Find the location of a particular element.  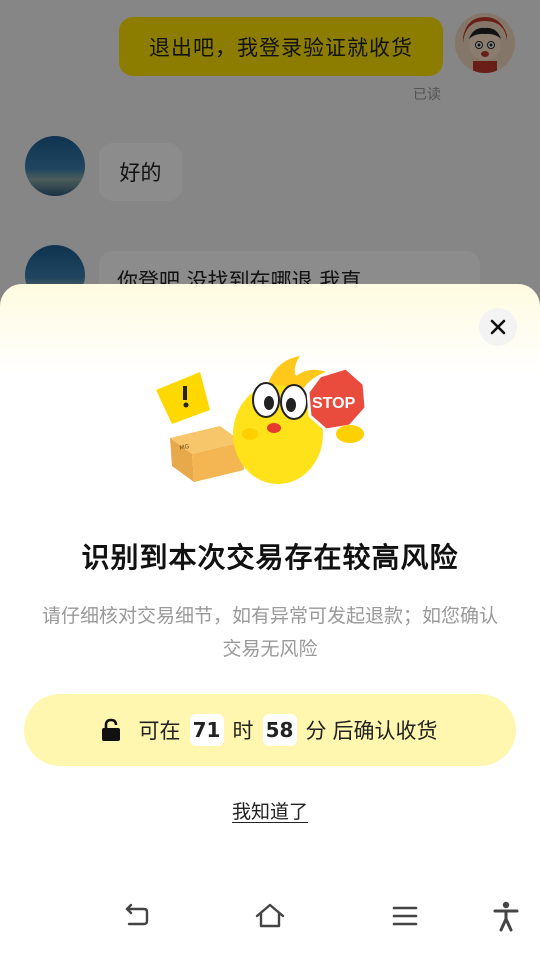

close-button is located at coordinates (498, 327).